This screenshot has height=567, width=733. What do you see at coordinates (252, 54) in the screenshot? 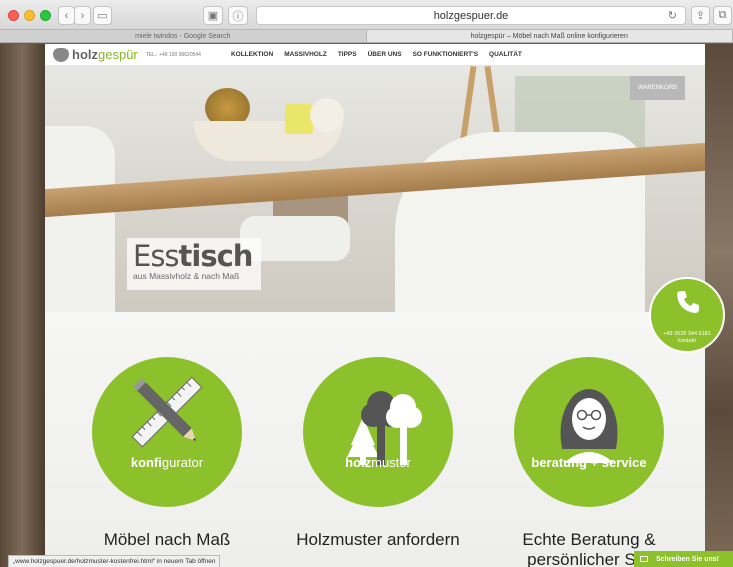
I see `menu-item-kollektion: KOLLEKTION` at bounding box center [252, 54].